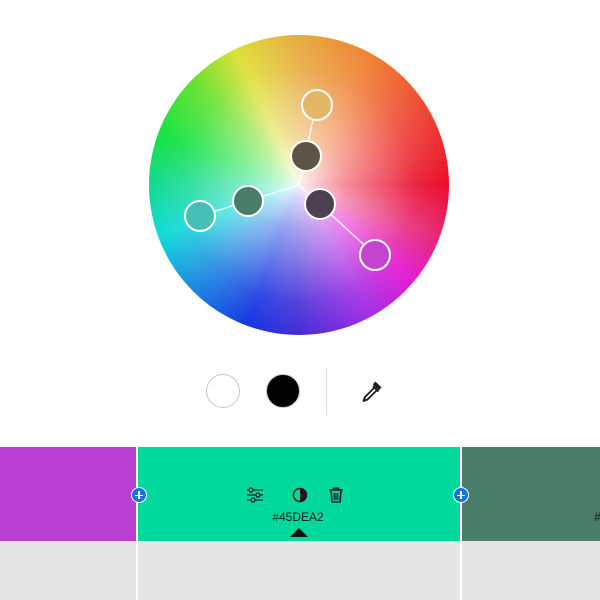  I want to click on color-handle-cyan, so click(200, 216).